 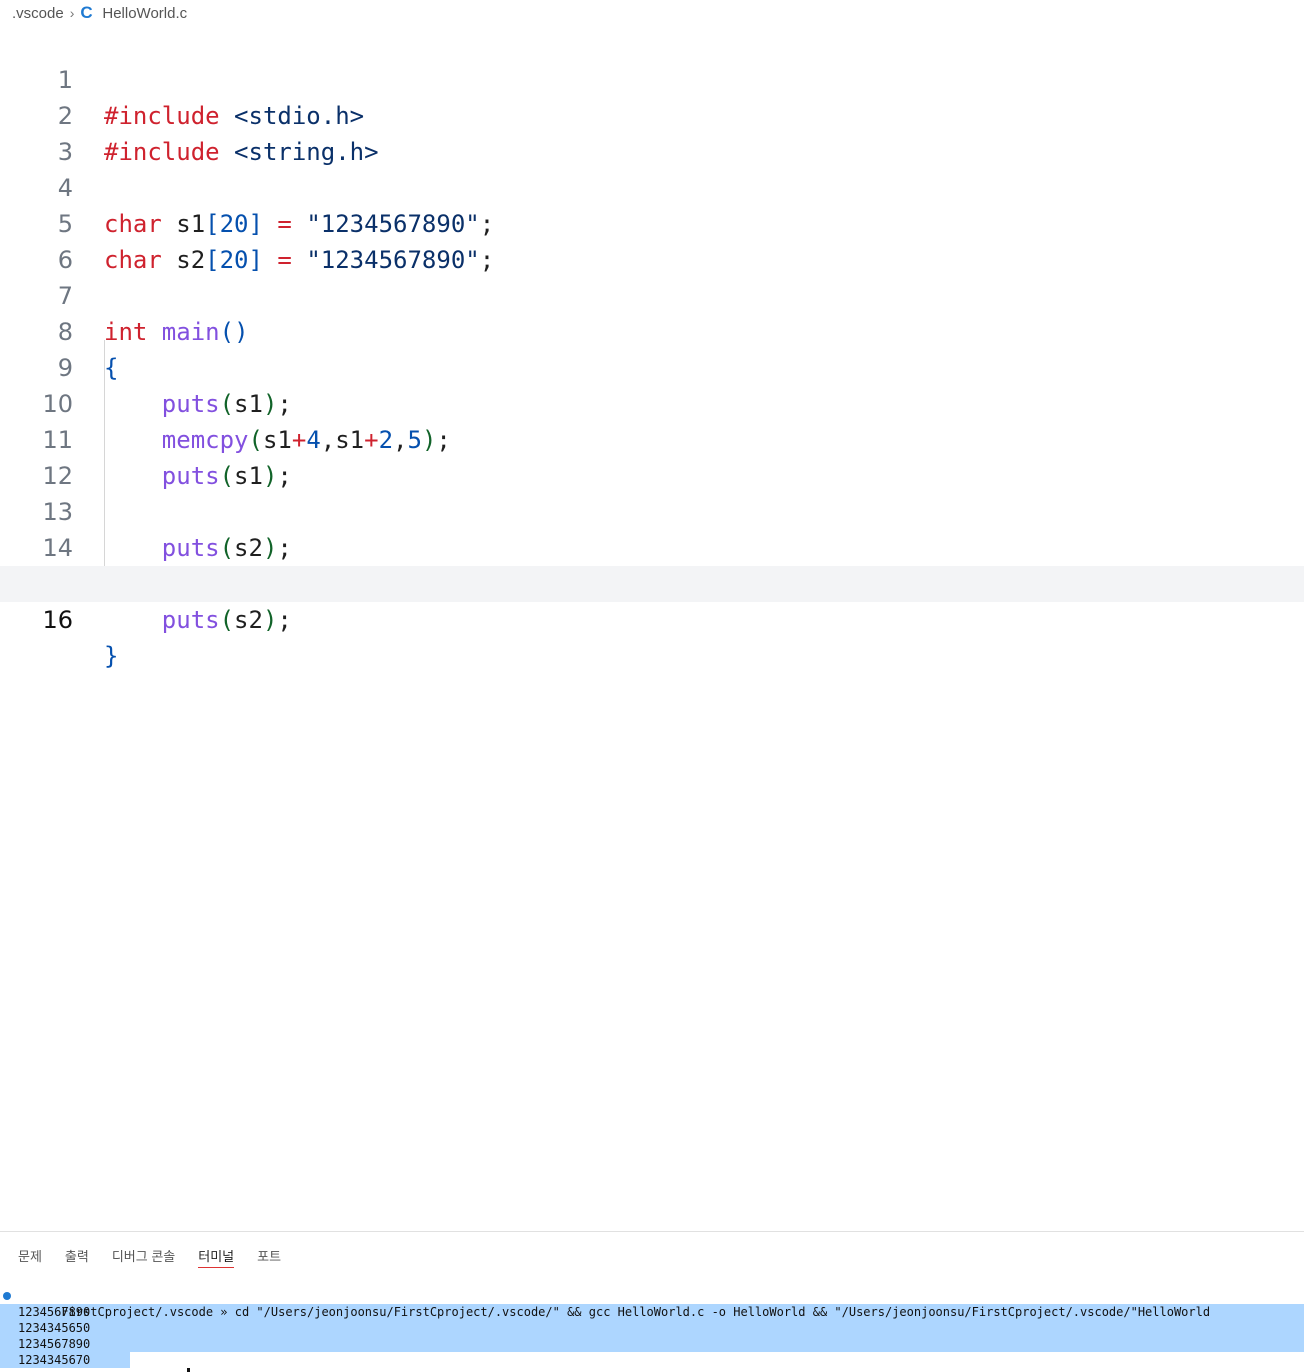 I want to click on tab-ports: 포트, so click(x=269, y=1248).